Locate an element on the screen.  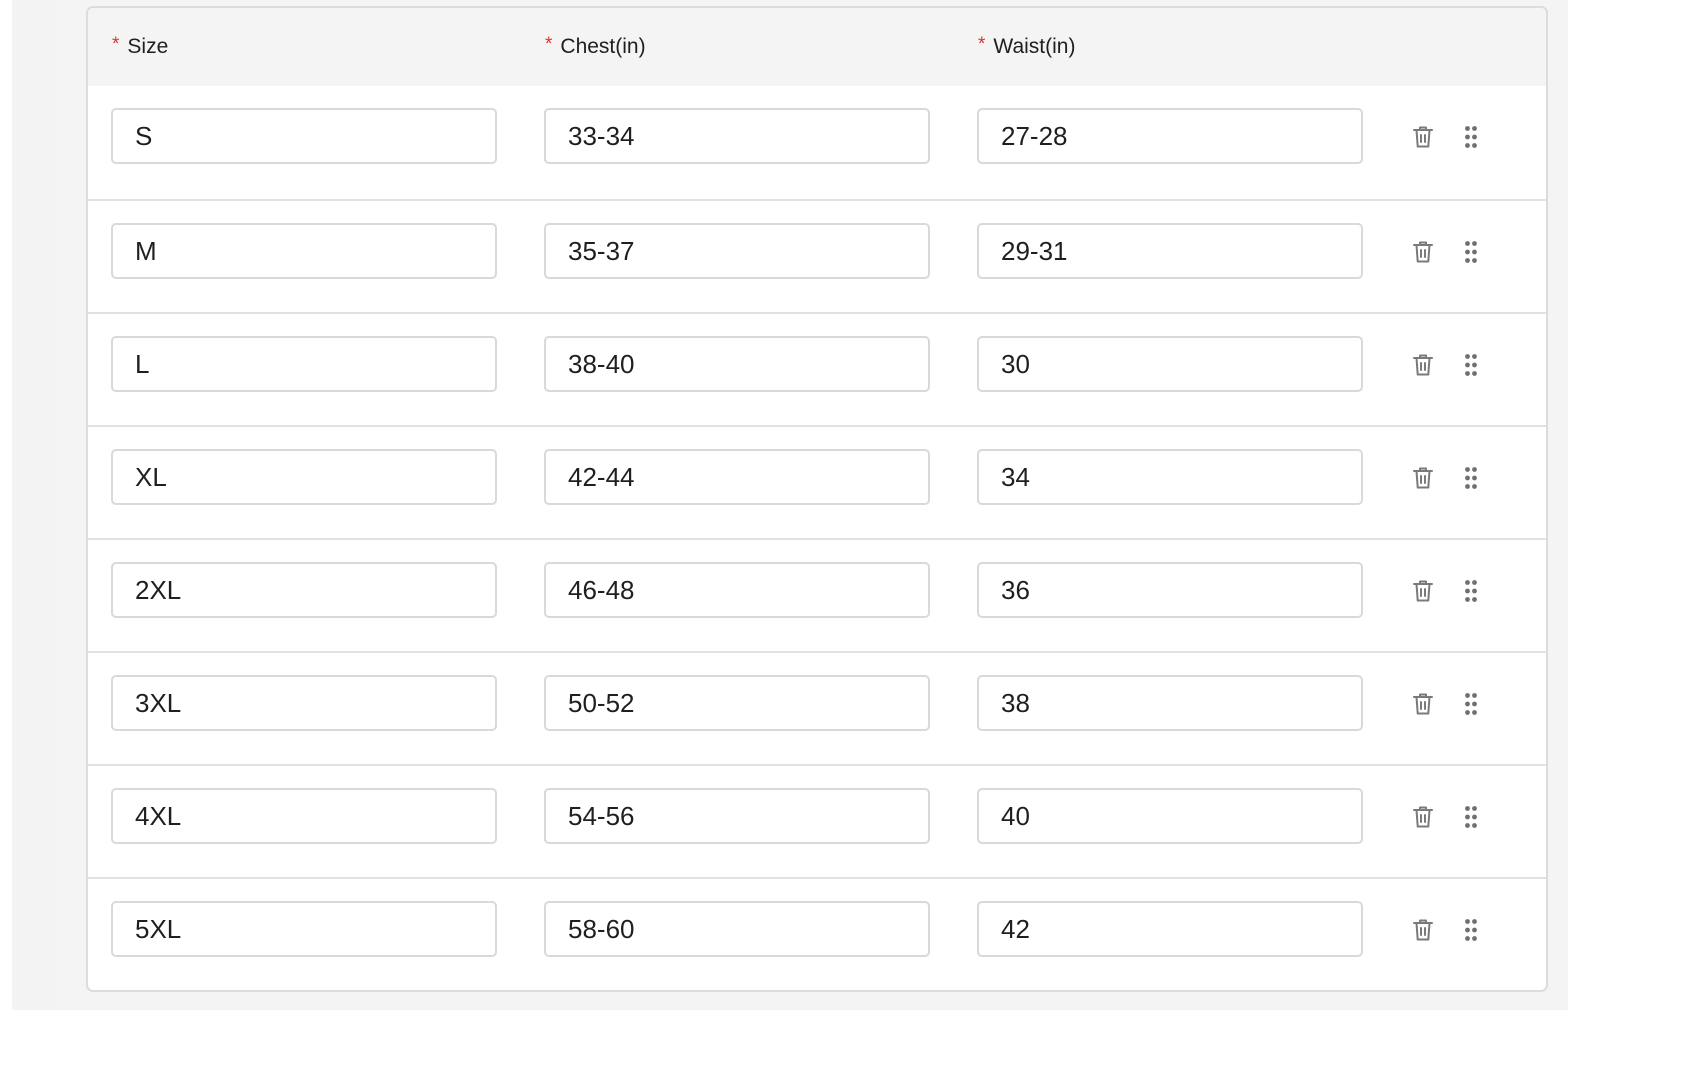
header-chest-label: Chest(in) is located at coordinates (603, 46).